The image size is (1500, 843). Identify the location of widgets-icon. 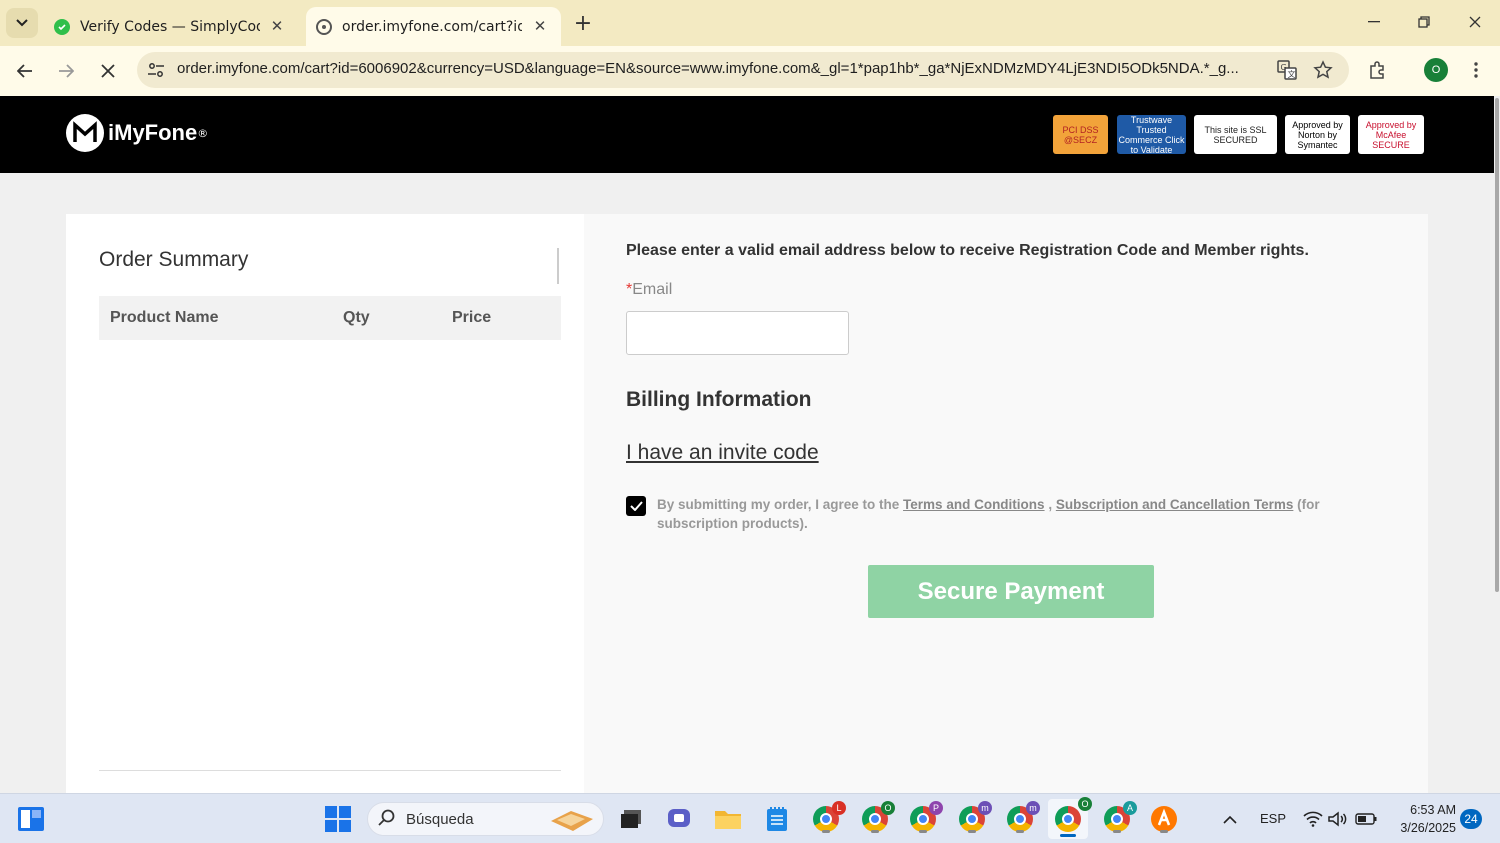
(31, 819).